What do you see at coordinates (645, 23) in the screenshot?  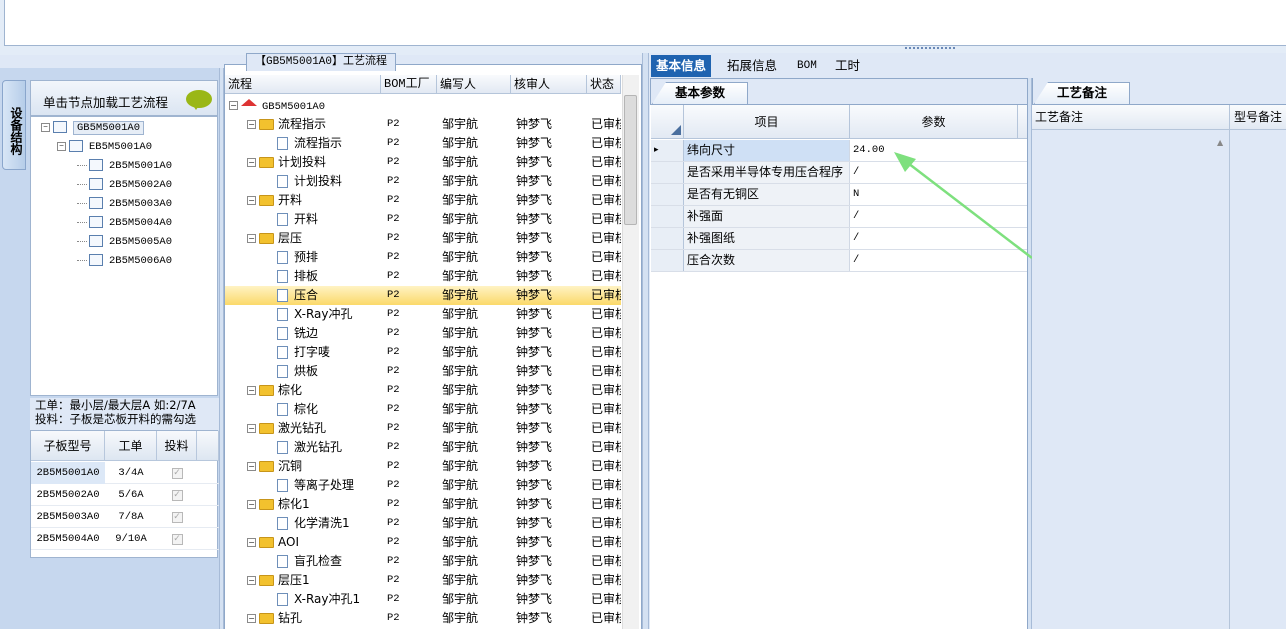 I see `top-input-panel` at bounding box center [645, 23].